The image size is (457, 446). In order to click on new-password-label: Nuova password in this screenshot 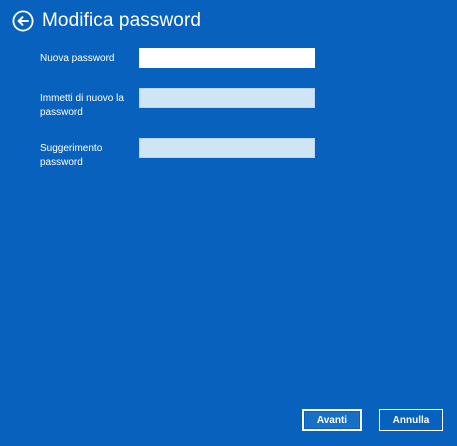, I will do `click(77, 58)`.